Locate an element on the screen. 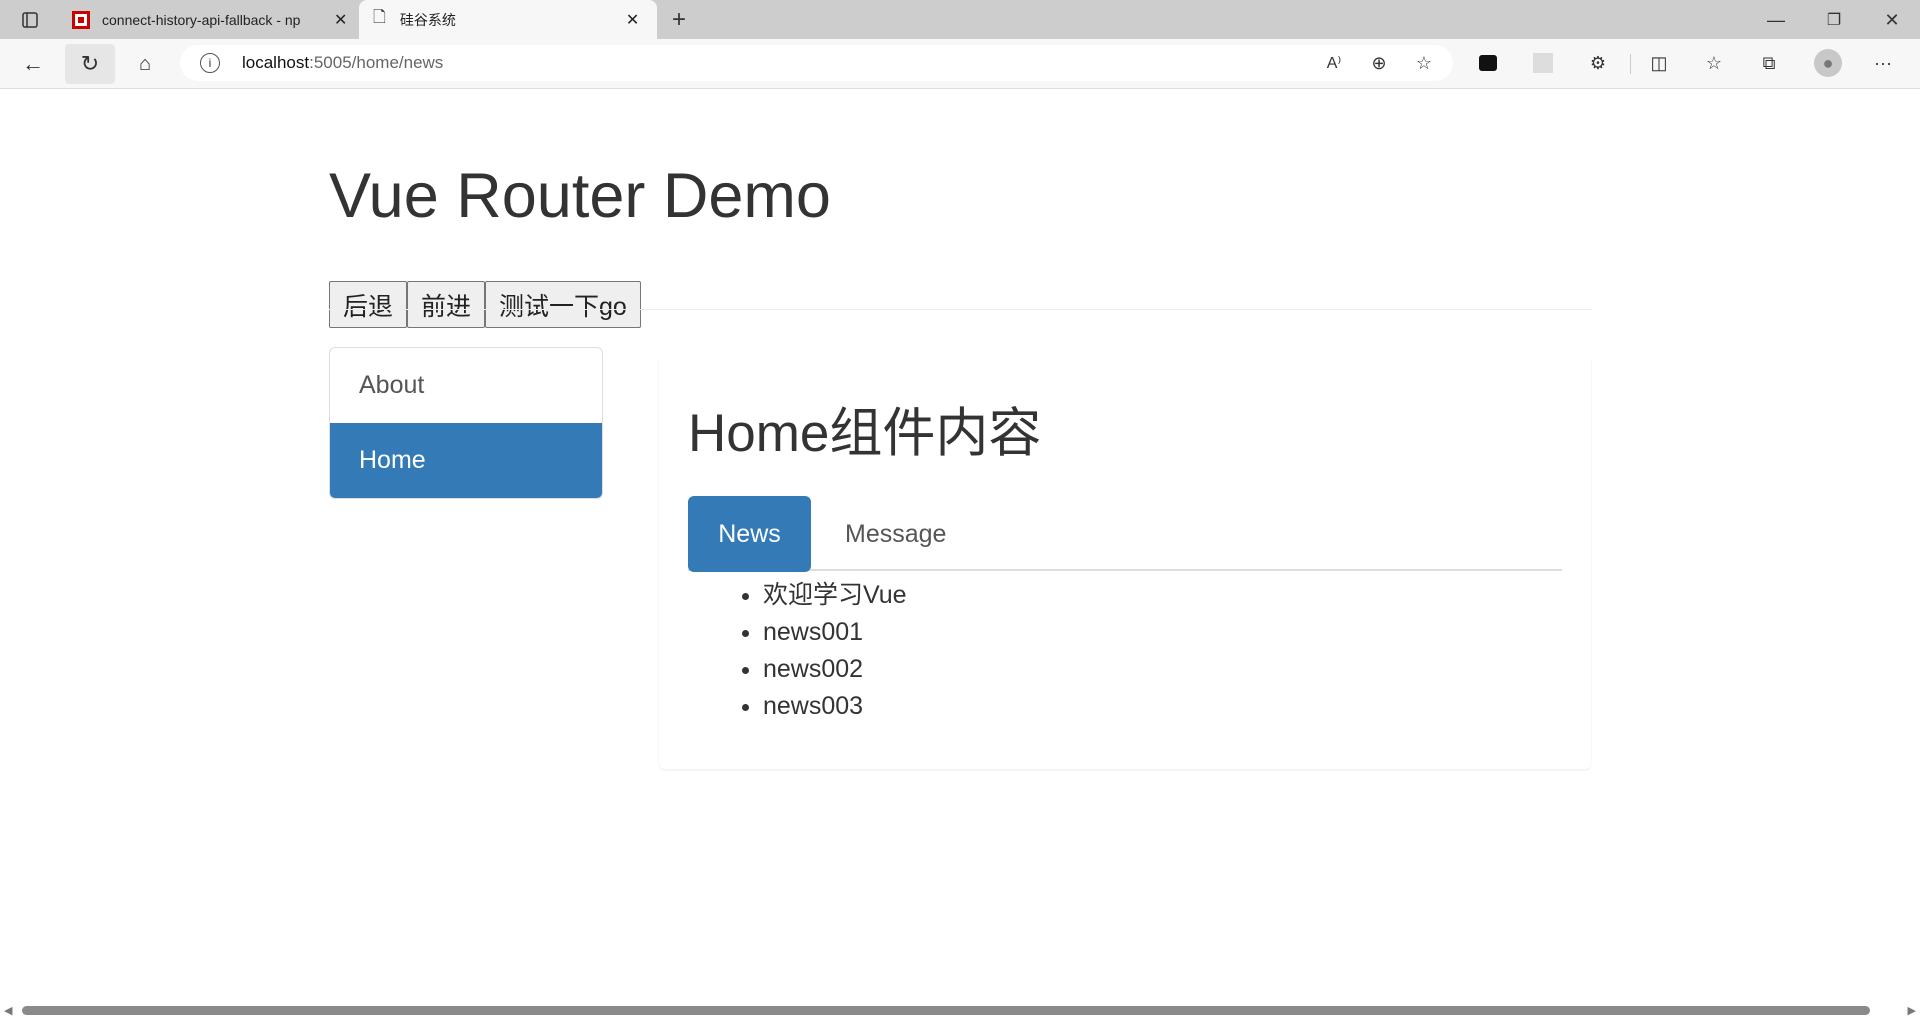 Image resolution: width=1920 pixels, height=1020 pixels. address-bar: i localhost:5005/home/news A⁾ ⊕ ☆ is located at coordinates (816, 63).